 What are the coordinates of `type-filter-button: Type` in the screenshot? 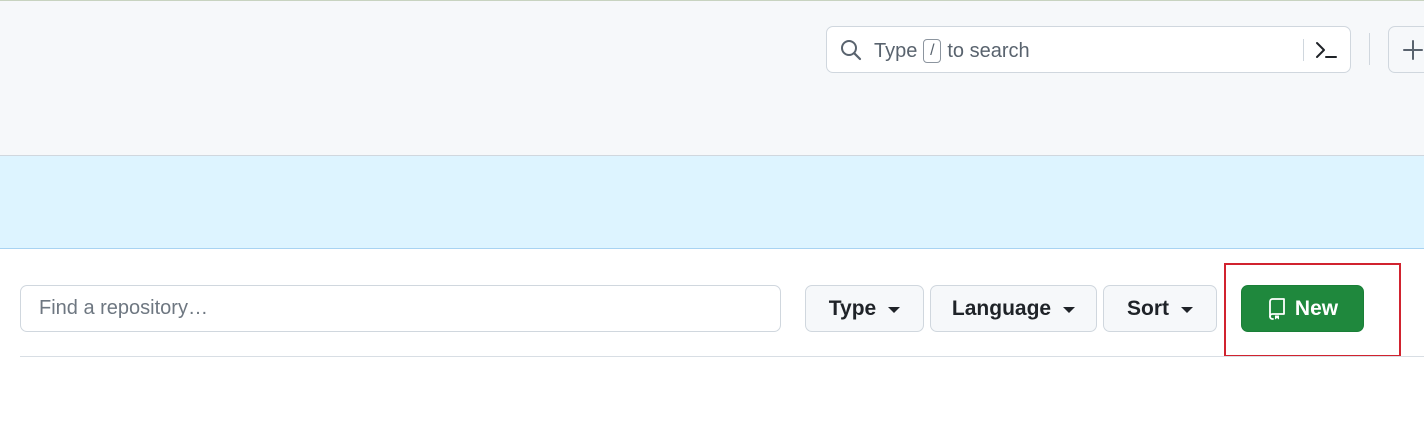 It's located at (864, 308).